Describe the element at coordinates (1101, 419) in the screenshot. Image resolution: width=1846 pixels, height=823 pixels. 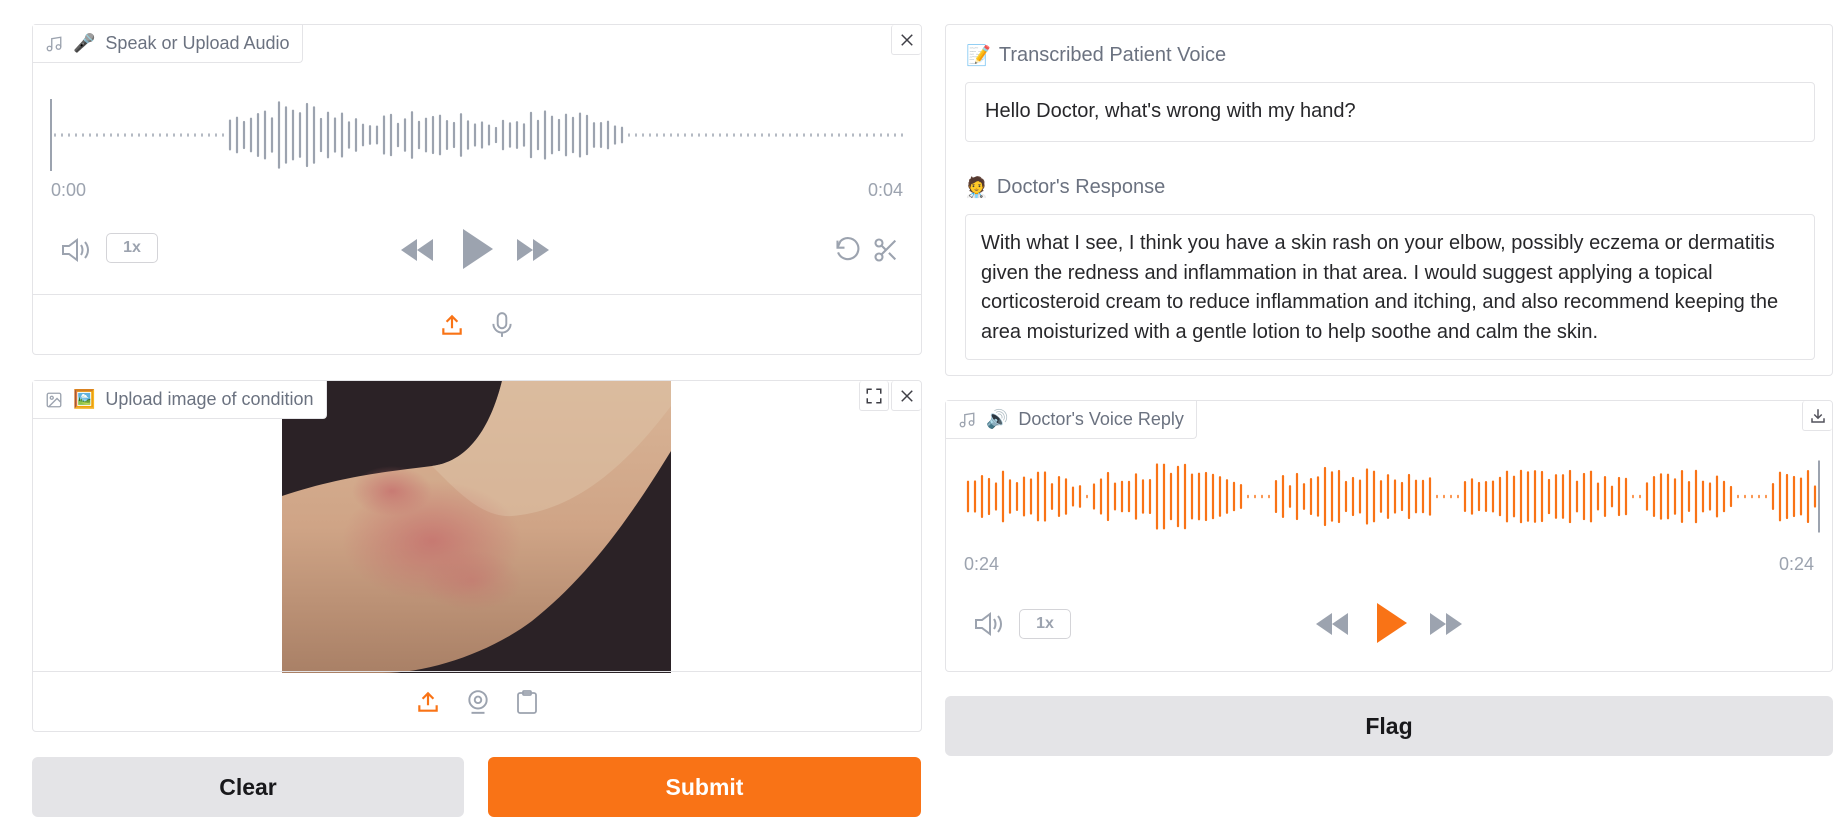
I see `voice-reply-label: Doctor's Voice Reply` at that location.